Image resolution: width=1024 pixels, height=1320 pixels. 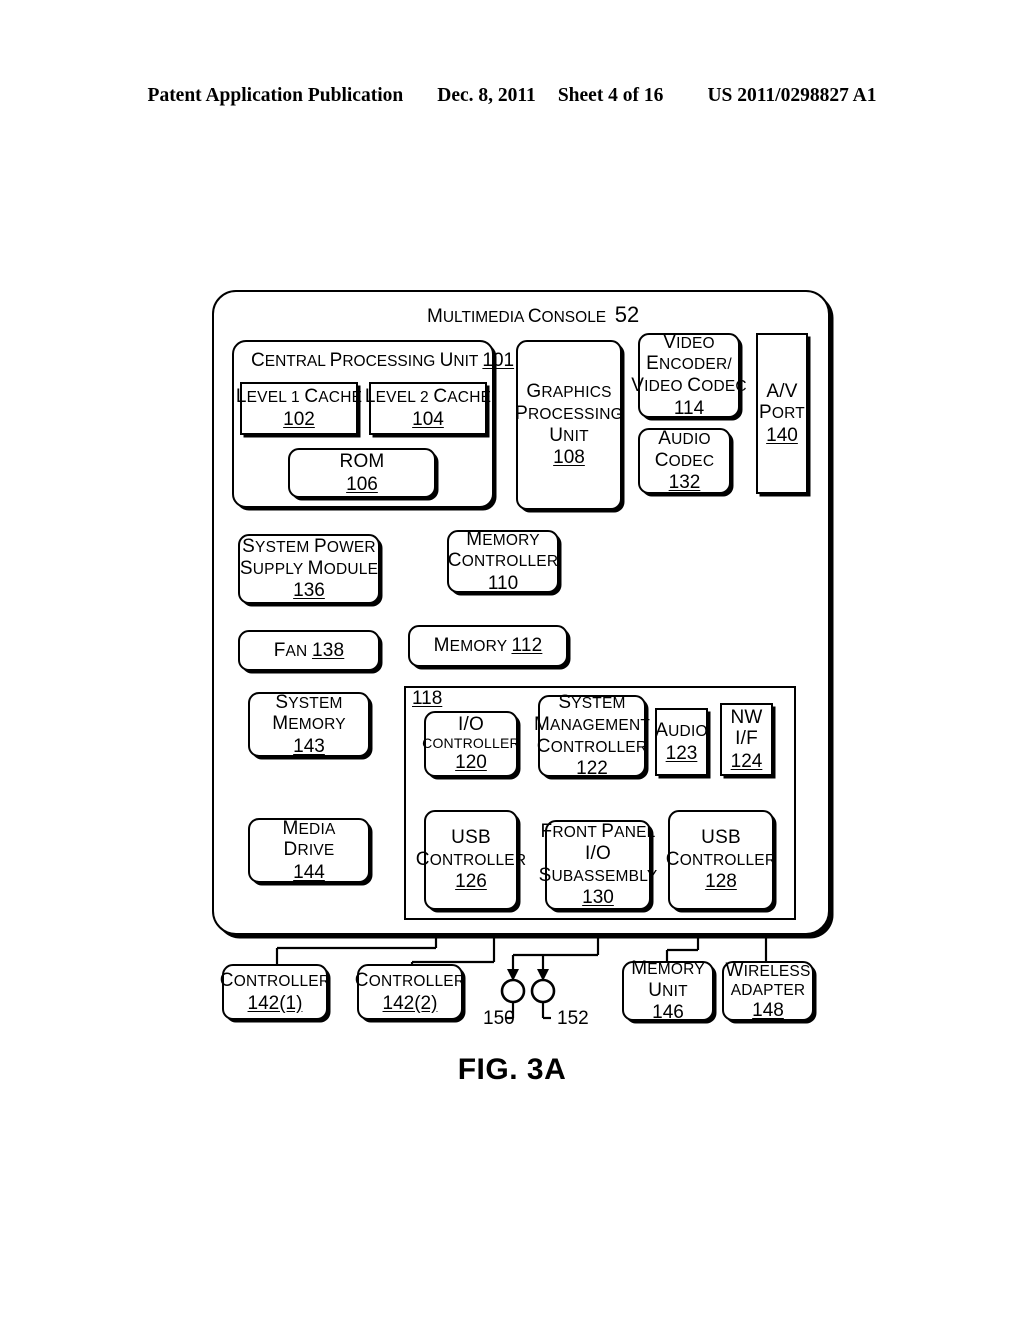 What do you see at coordinates (573, 1018) in the screenshot?
I see `callout-152-label: 152` at bounding box center [573, 1018].